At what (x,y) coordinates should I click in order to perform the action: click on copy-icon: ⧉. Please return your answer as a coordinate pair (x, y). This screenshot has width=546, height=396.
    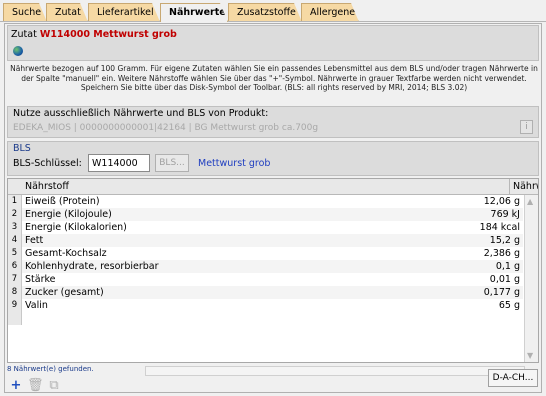
    Looking at the image, I should click on (54, 386).